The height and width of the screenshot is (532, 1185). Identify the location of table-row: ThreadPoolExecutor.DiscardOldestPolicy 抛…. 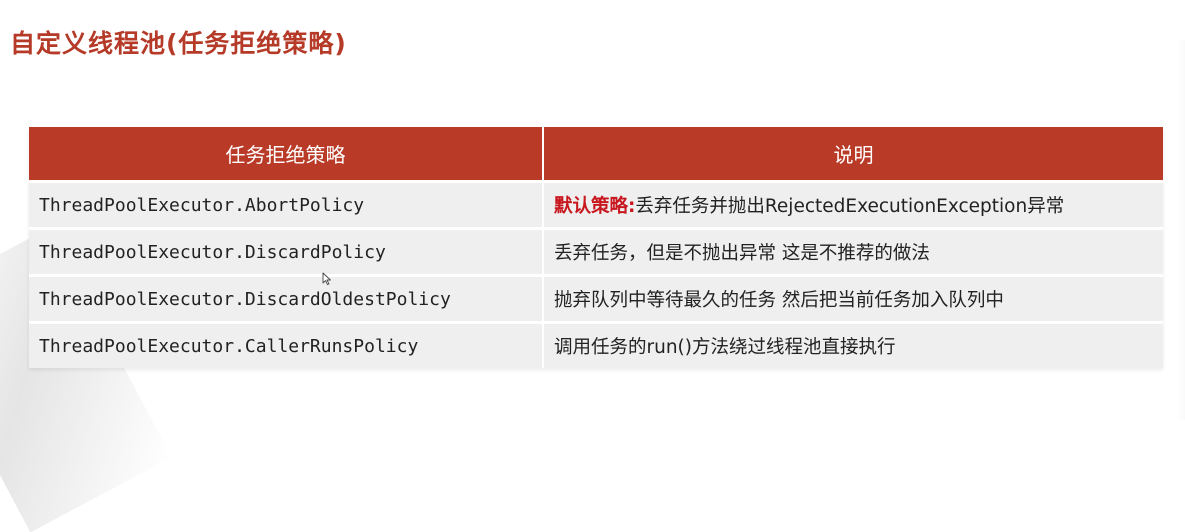
(596, 298).